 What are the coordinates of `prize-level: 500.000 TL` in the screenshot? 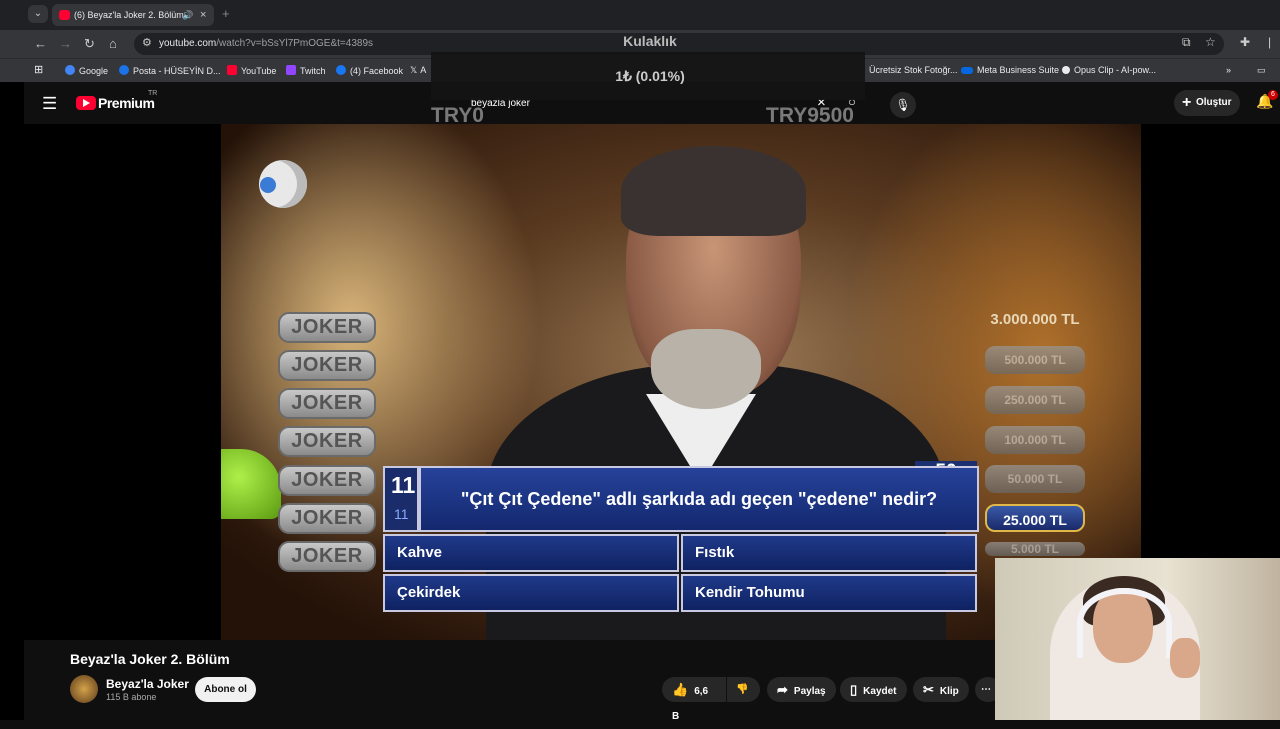 It's located at (1035, 360).